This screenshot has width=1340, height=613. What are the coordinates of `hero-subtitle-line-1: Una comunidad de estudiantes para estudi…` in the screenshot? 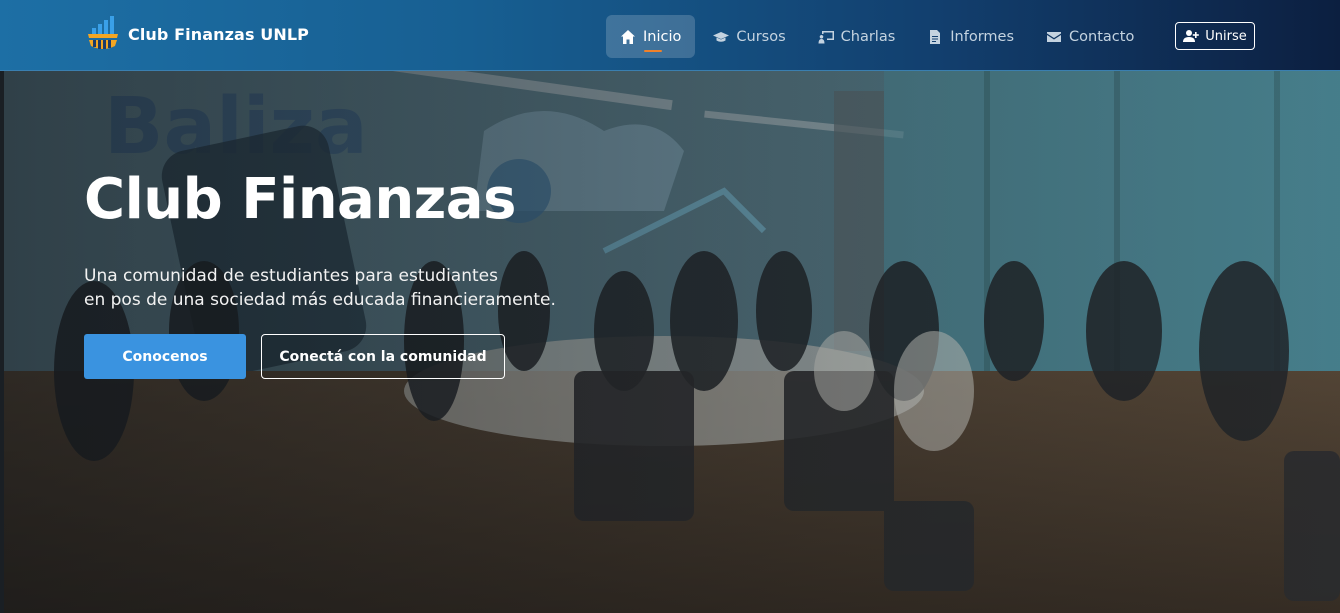 It's located at (291, 276).